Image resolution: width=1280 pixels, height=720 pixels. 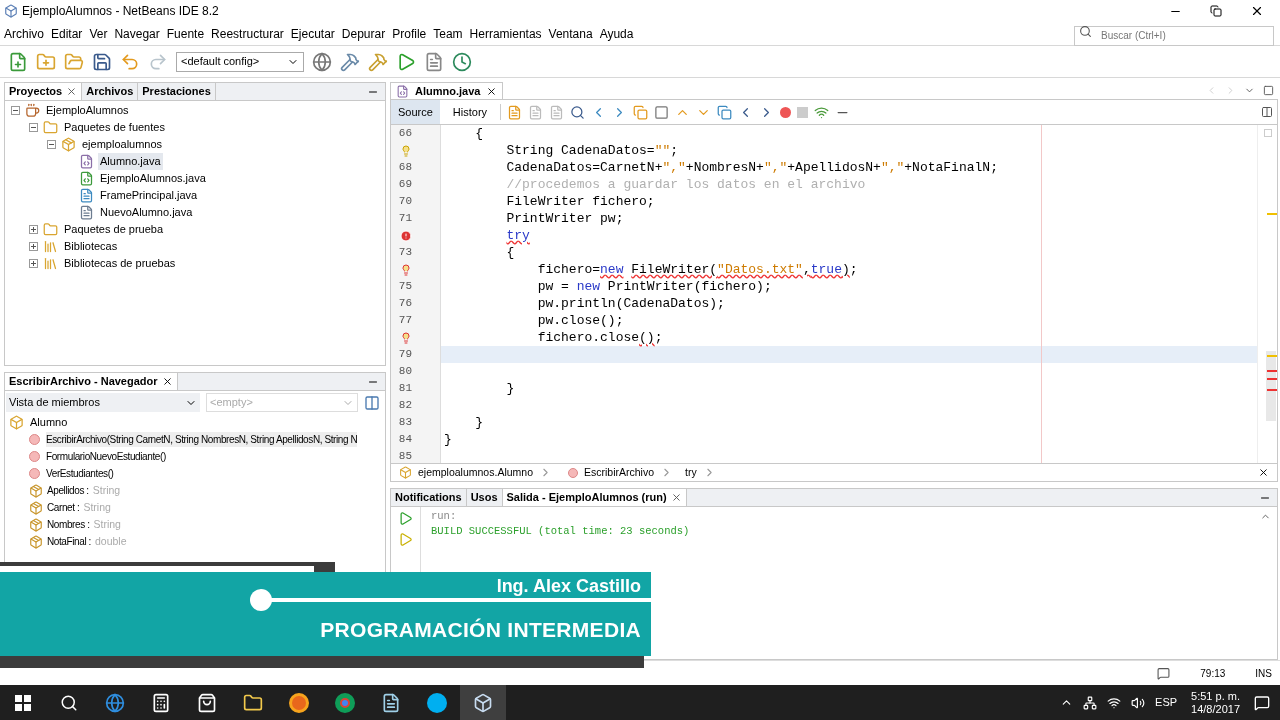 What do you see at coordinates (185, 33) in the screenshot?
I see `menu-item: Fuente` at bounding box center [185, 33].